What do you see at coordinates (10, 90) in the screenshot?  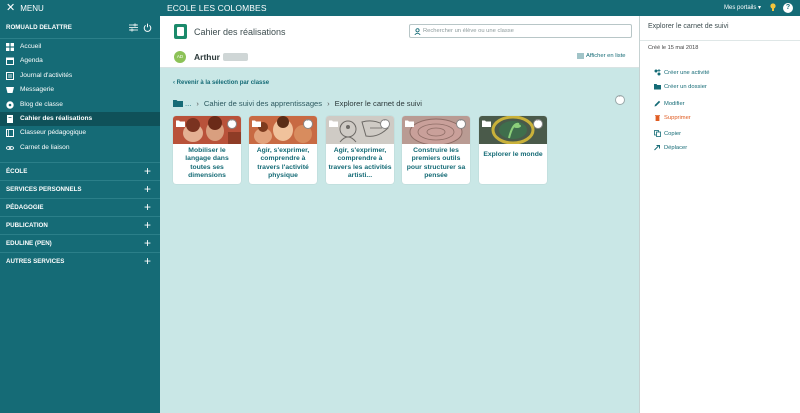 I see `messages-icon` at bounding box center [10, 90].